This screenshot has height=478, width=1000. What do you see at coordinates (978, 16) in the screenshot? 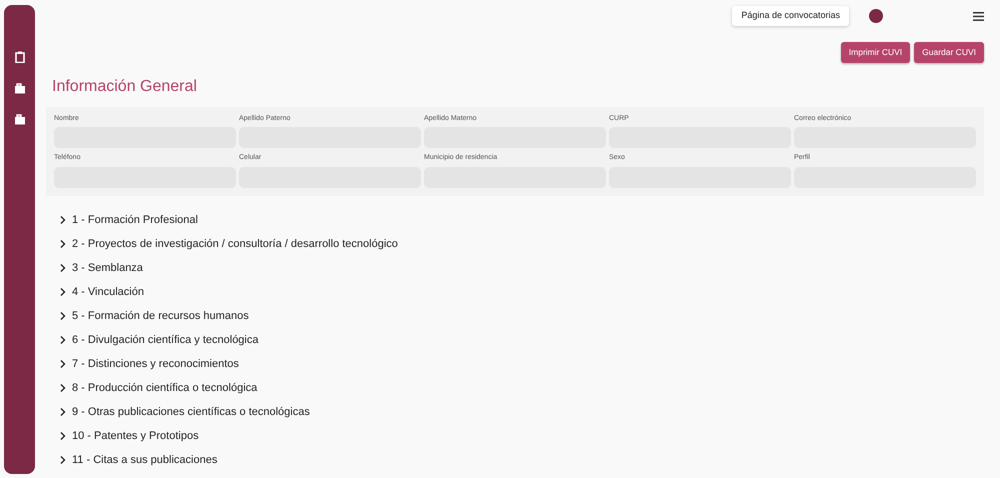
I see `menu-icon` at bounding box center [978, 16].